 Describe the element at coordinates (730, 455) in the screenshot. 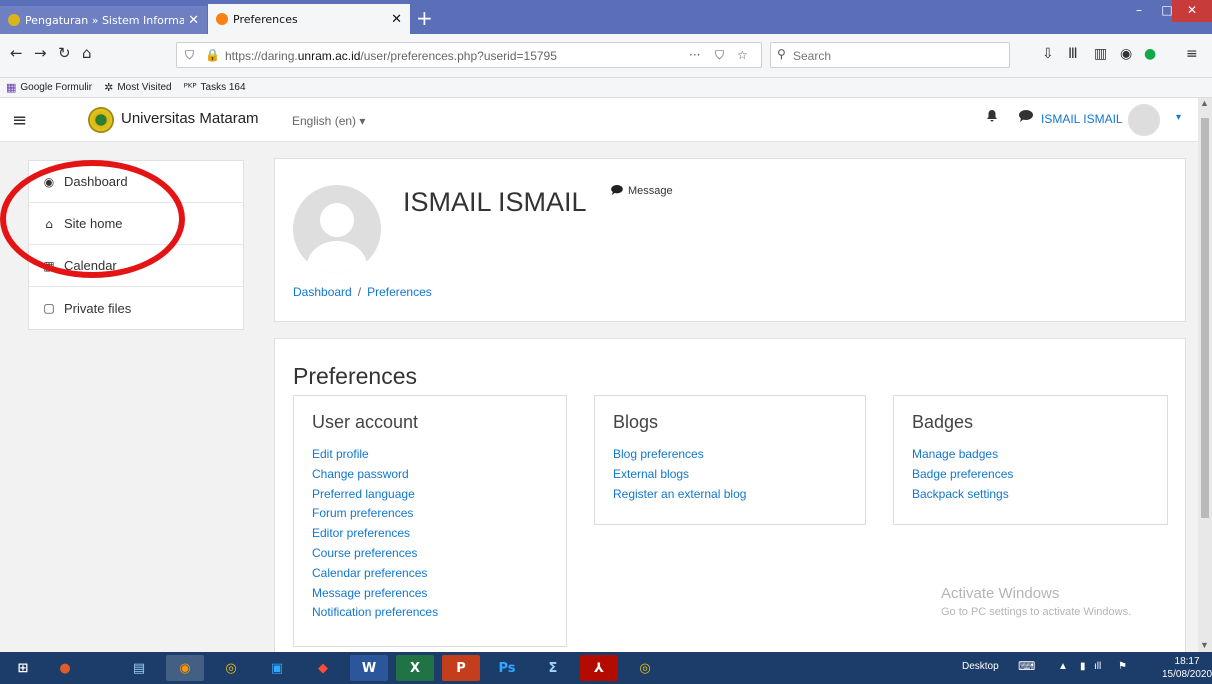

I see `blog-preferences-link: Blog preferences` at that location.